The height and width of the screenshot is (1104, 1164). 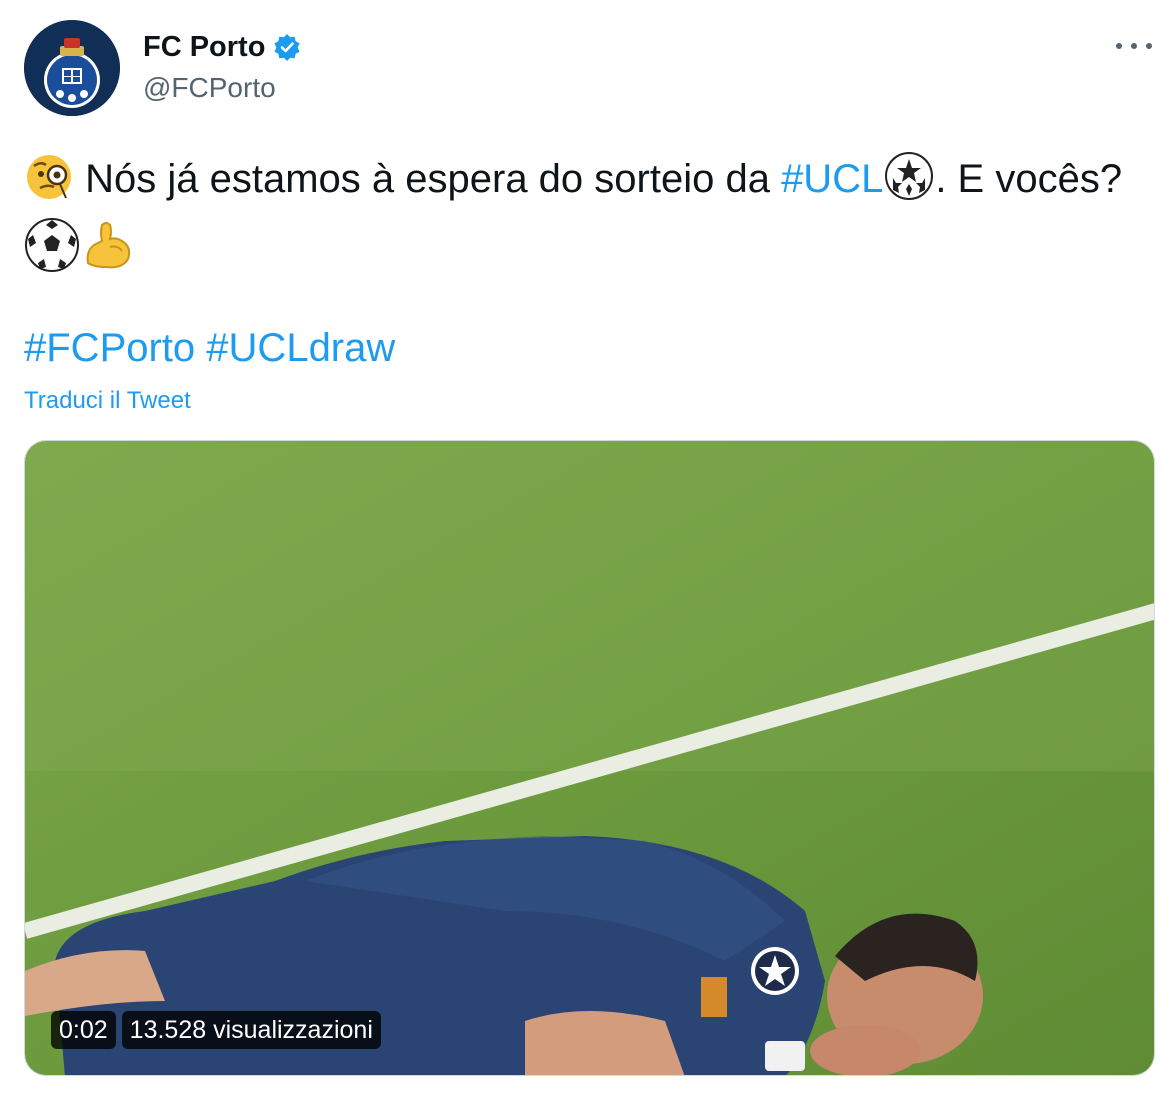 I want to click on video-overlay: 0:02 13.528 visualizzazioni, so click(x=216, y=1030).